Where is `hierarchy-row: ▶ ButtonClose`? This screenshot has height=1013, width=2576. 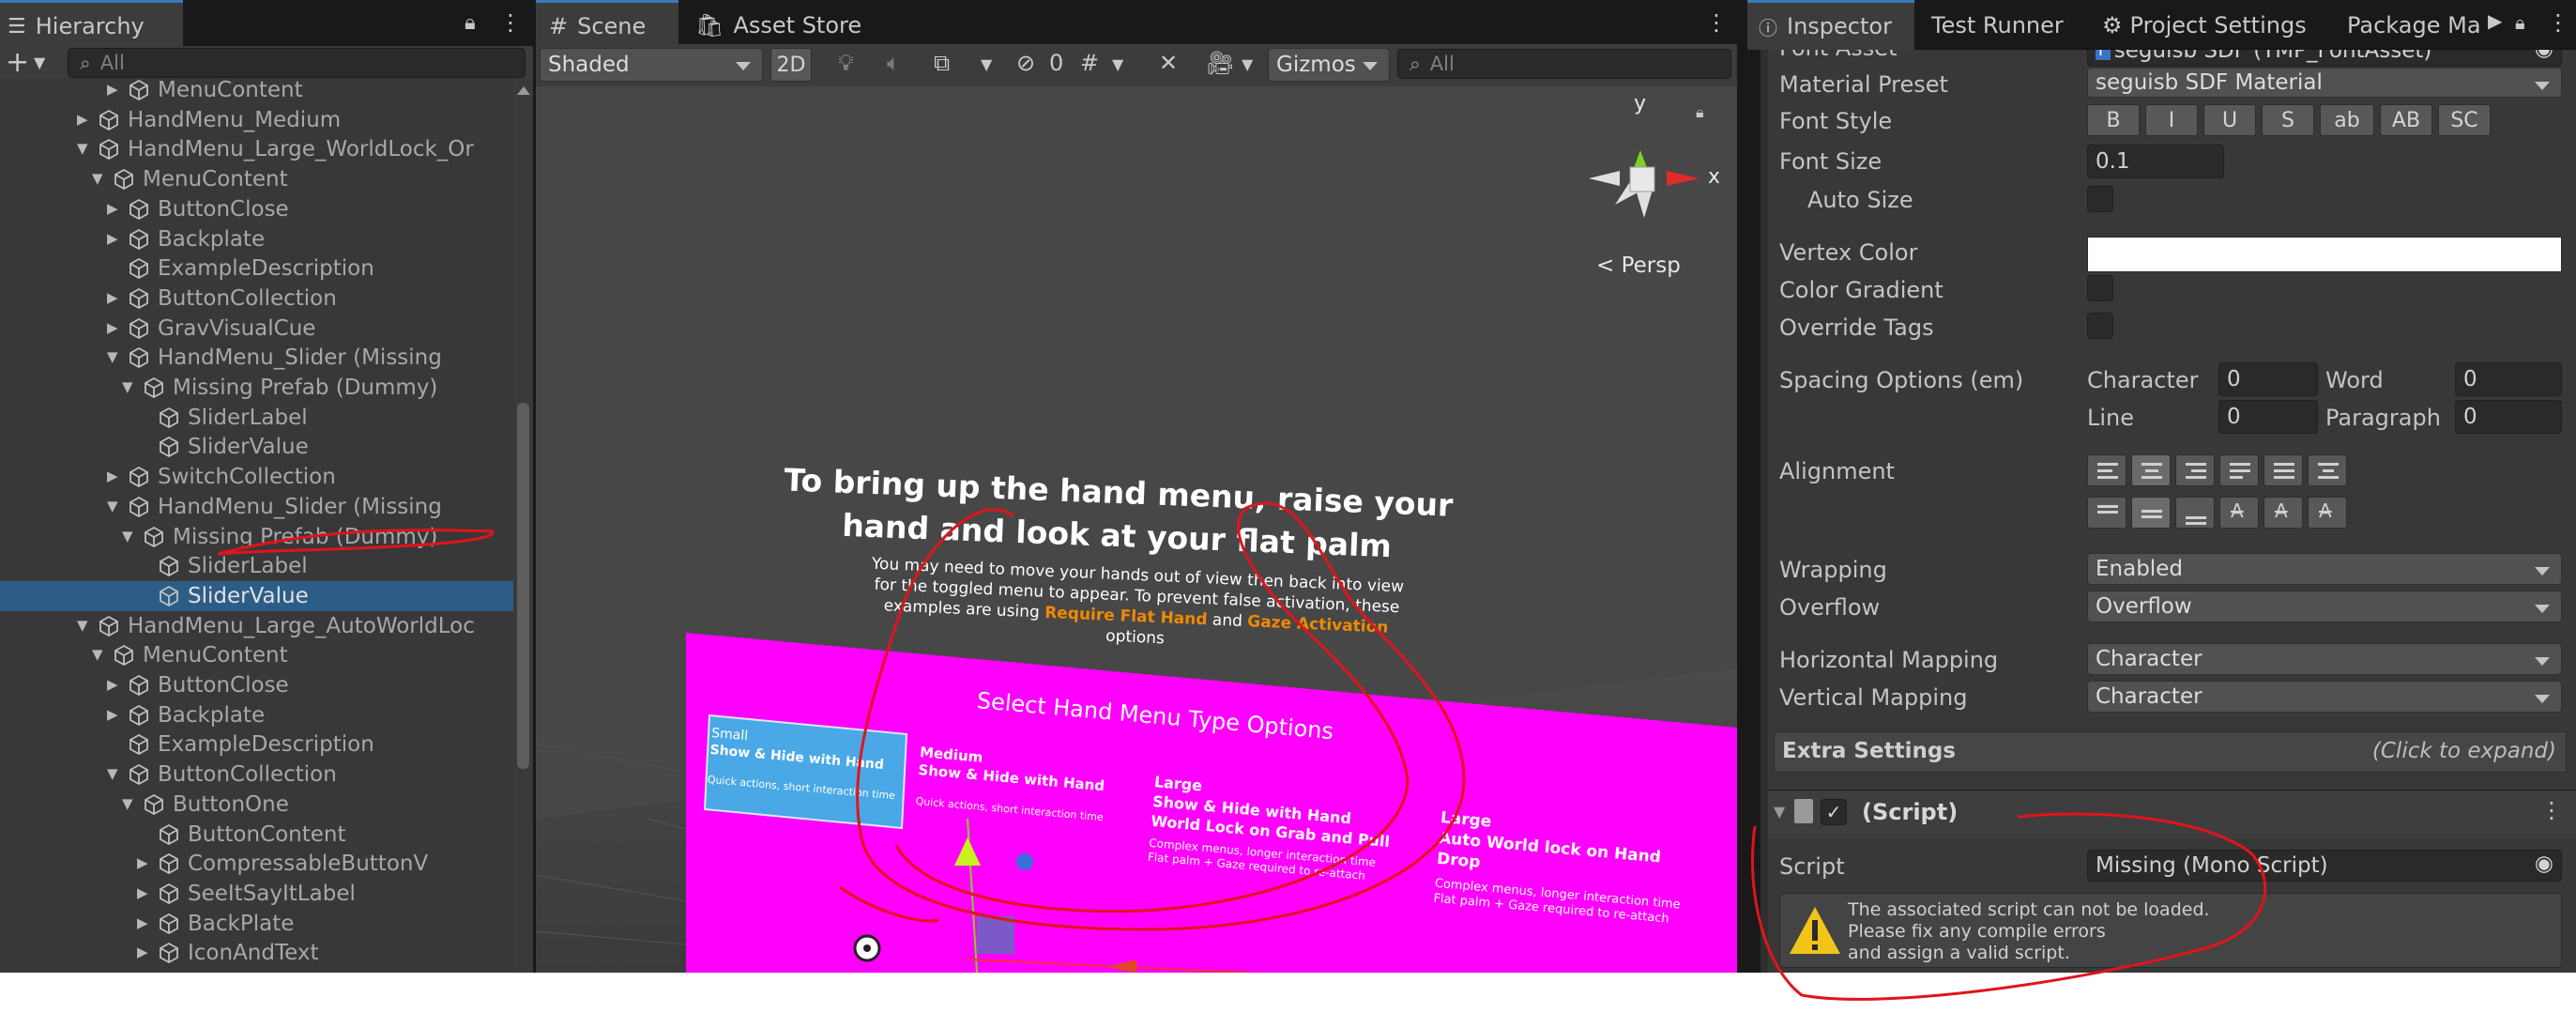
hierarchy-row: ▶ ButtonClose is located at coordinates (256, 685).